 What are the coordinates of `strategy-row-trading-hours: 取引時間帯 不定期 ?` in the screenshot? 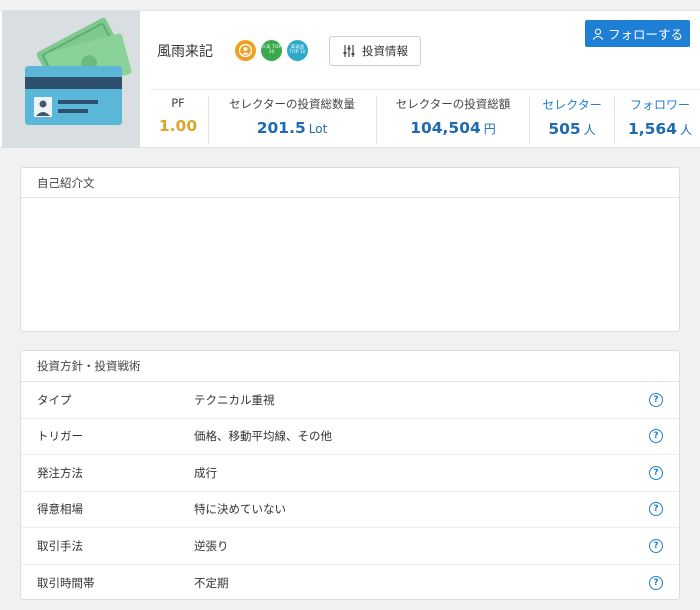 It's located at (350, 583).